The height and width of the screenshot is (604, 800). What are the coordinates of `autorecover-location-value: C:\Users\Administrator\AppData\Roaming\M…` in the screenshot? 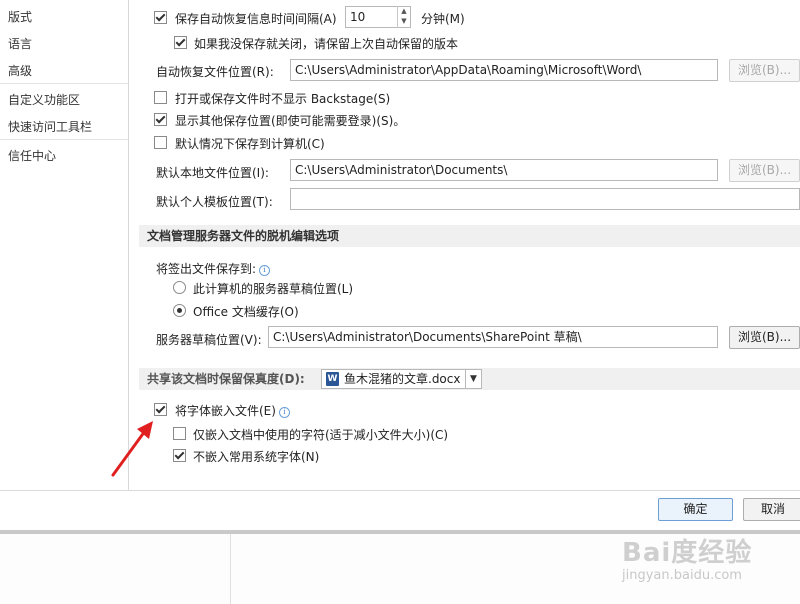 It's located at (468, 70).